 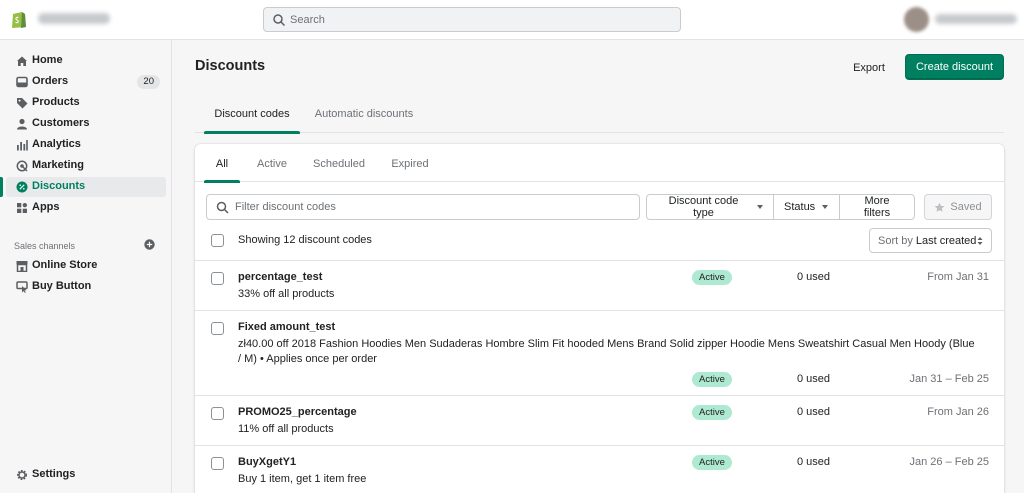 I want to click on active-dates: Jan 26 – Feb 25, so click(x=949, y=462).